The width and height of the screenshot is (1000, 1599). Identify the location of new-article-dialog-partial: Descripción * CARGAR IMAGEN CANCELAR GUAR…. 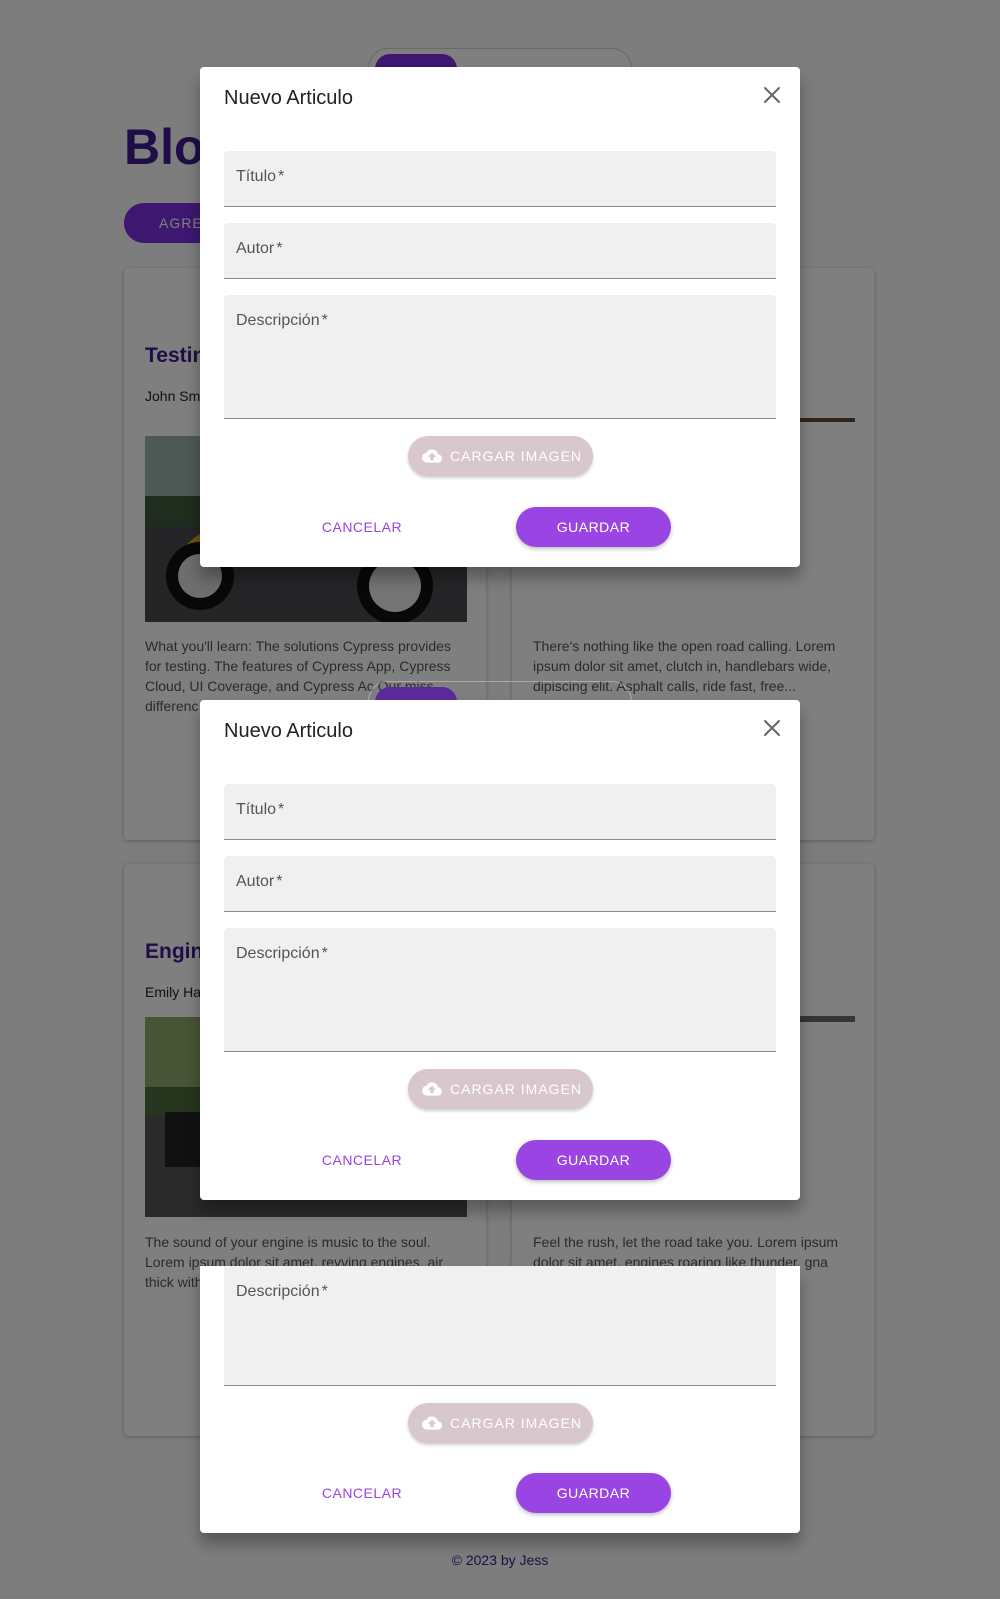
(500, 1399).